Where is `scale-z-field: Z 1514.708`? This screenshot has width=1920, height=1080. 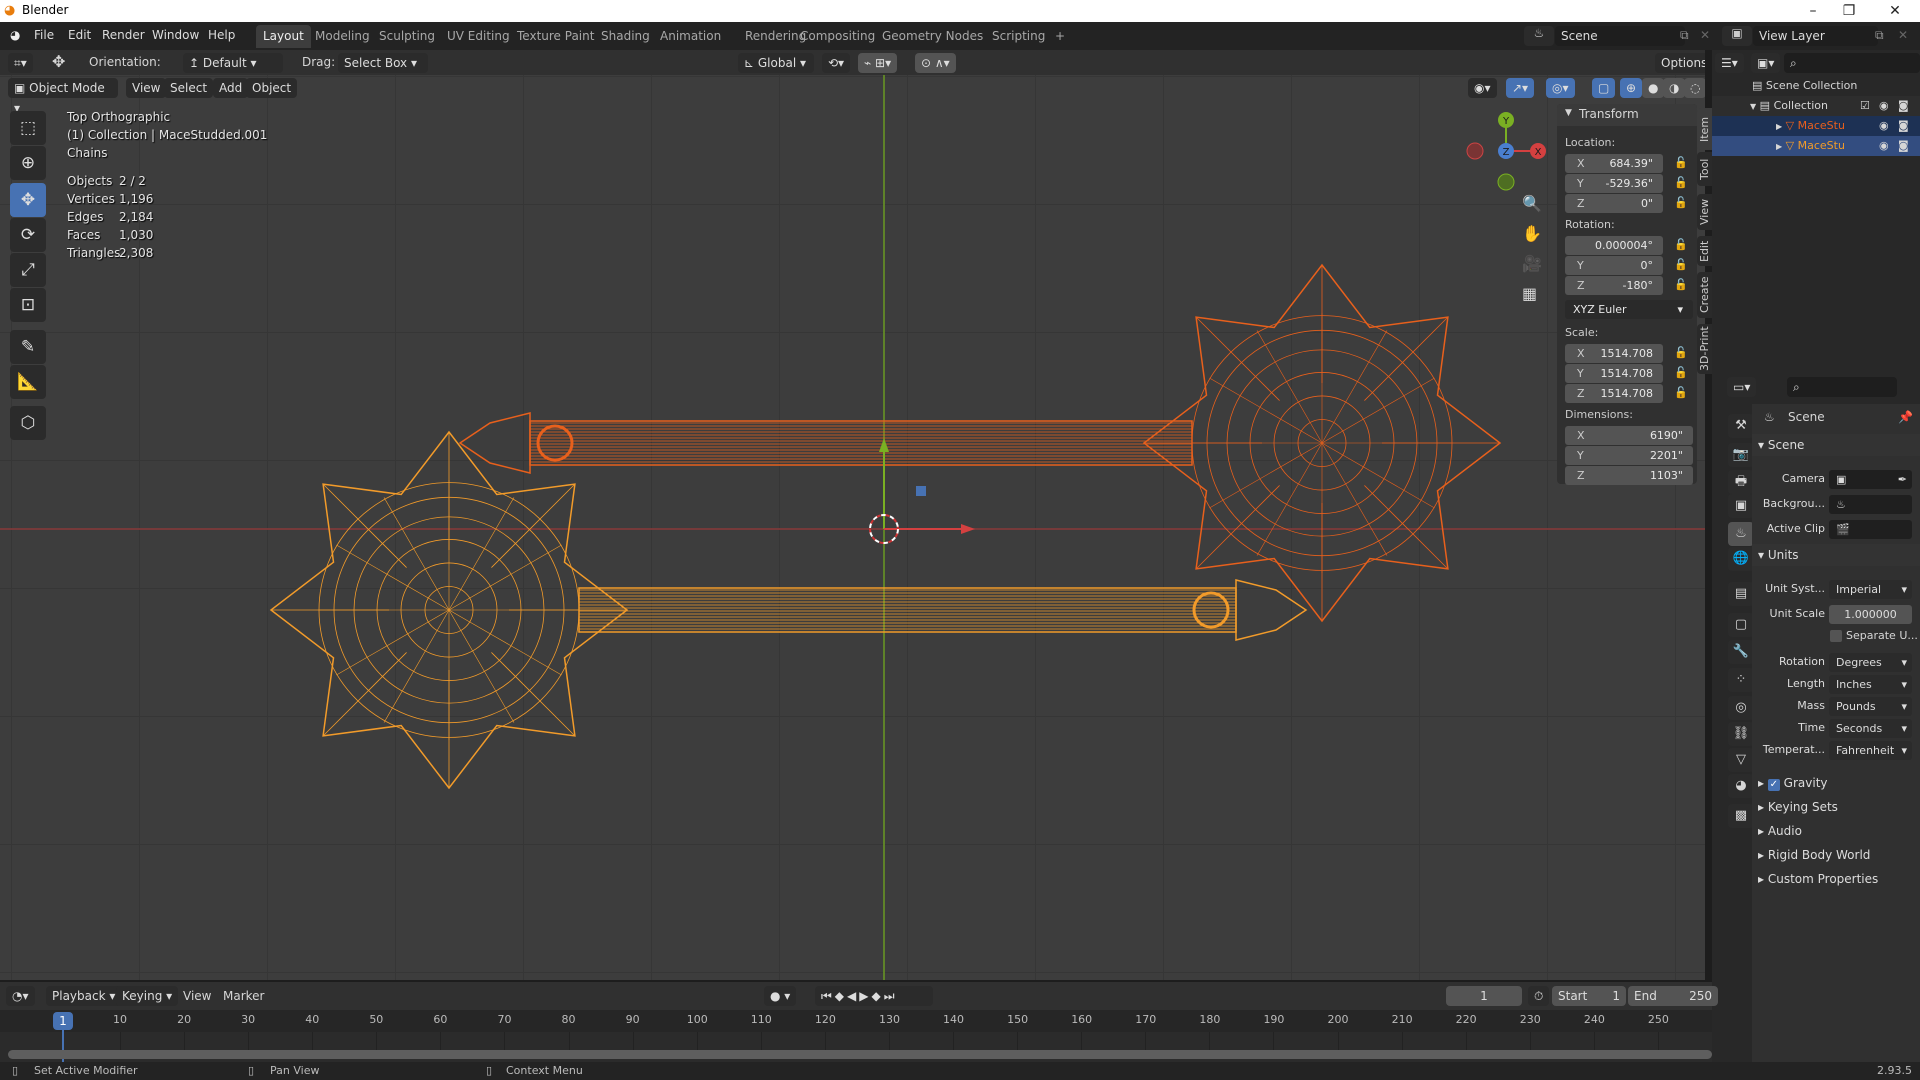 scale-z-field: Z 1514.708 is located at coordinates (1614, 393).